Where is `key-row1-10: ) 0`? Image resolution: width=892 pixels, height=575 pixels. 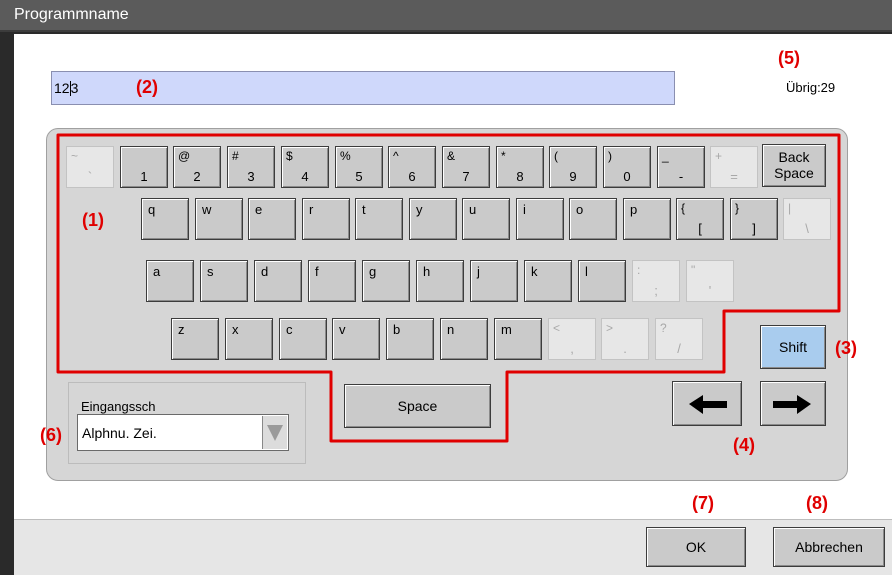
key-row1-10: ) 0 is located at coordinates (627, 167).